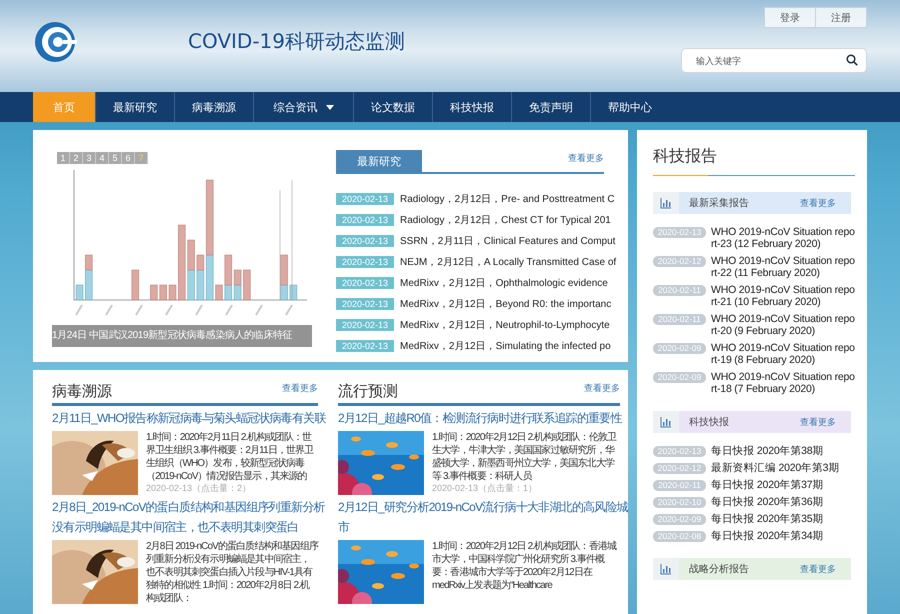 The width and height of the screenshot is (900, 614). I want to click on nav-item: 帮助中心, so click(629, 107).